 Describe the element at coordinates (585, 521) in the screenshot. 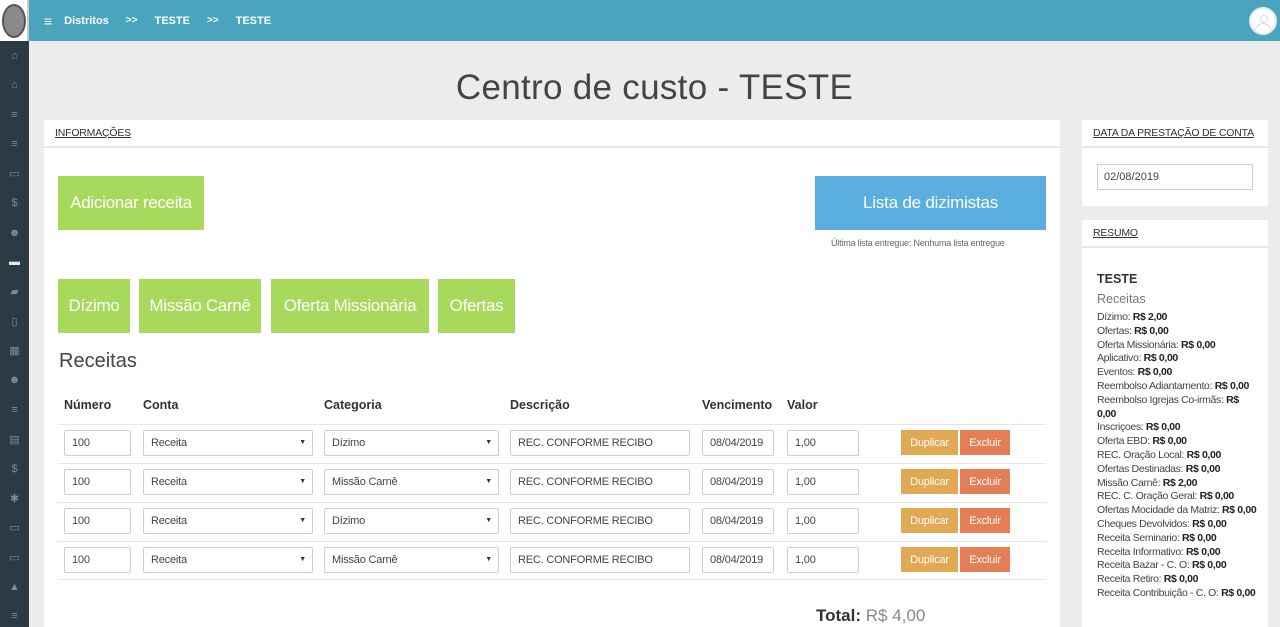

I see `descricao-input-value: REC. CONFORME RECIBO` at that location.